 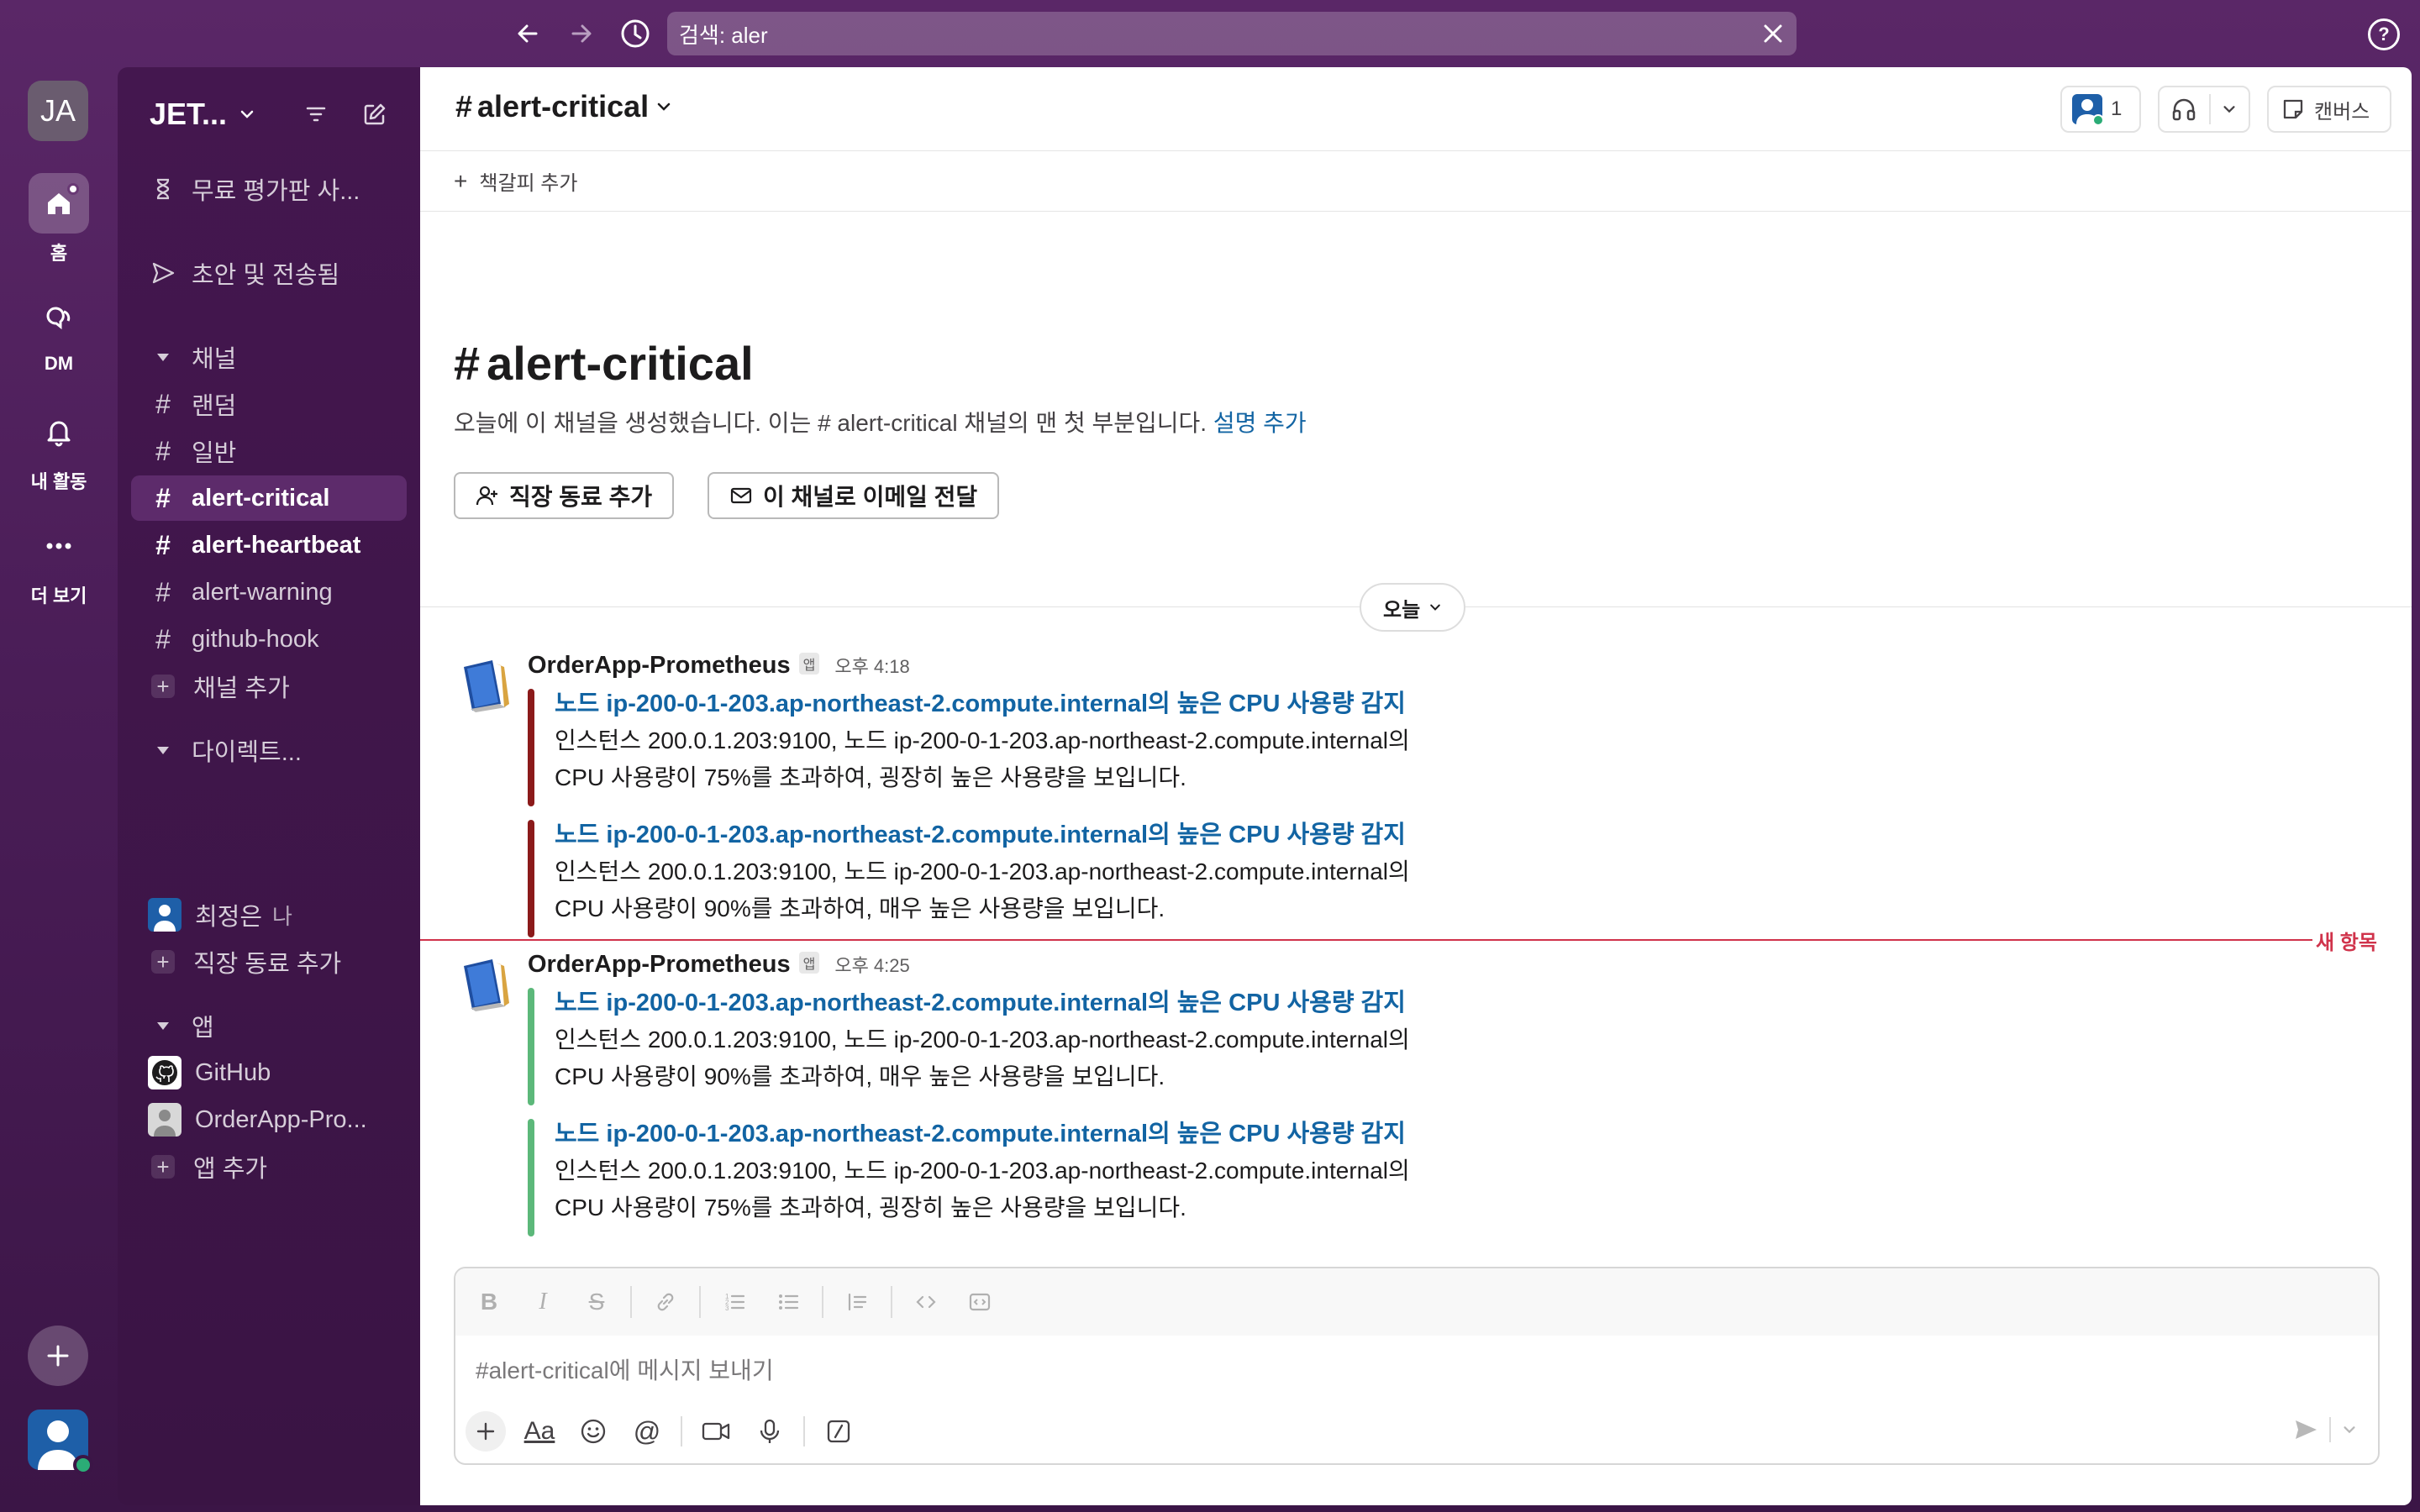 What do you see at coordinates (269, 404) in the screenshot?
I see `sidebar-item-channel-random: # 랜덤` at bounding box center [269, 404].